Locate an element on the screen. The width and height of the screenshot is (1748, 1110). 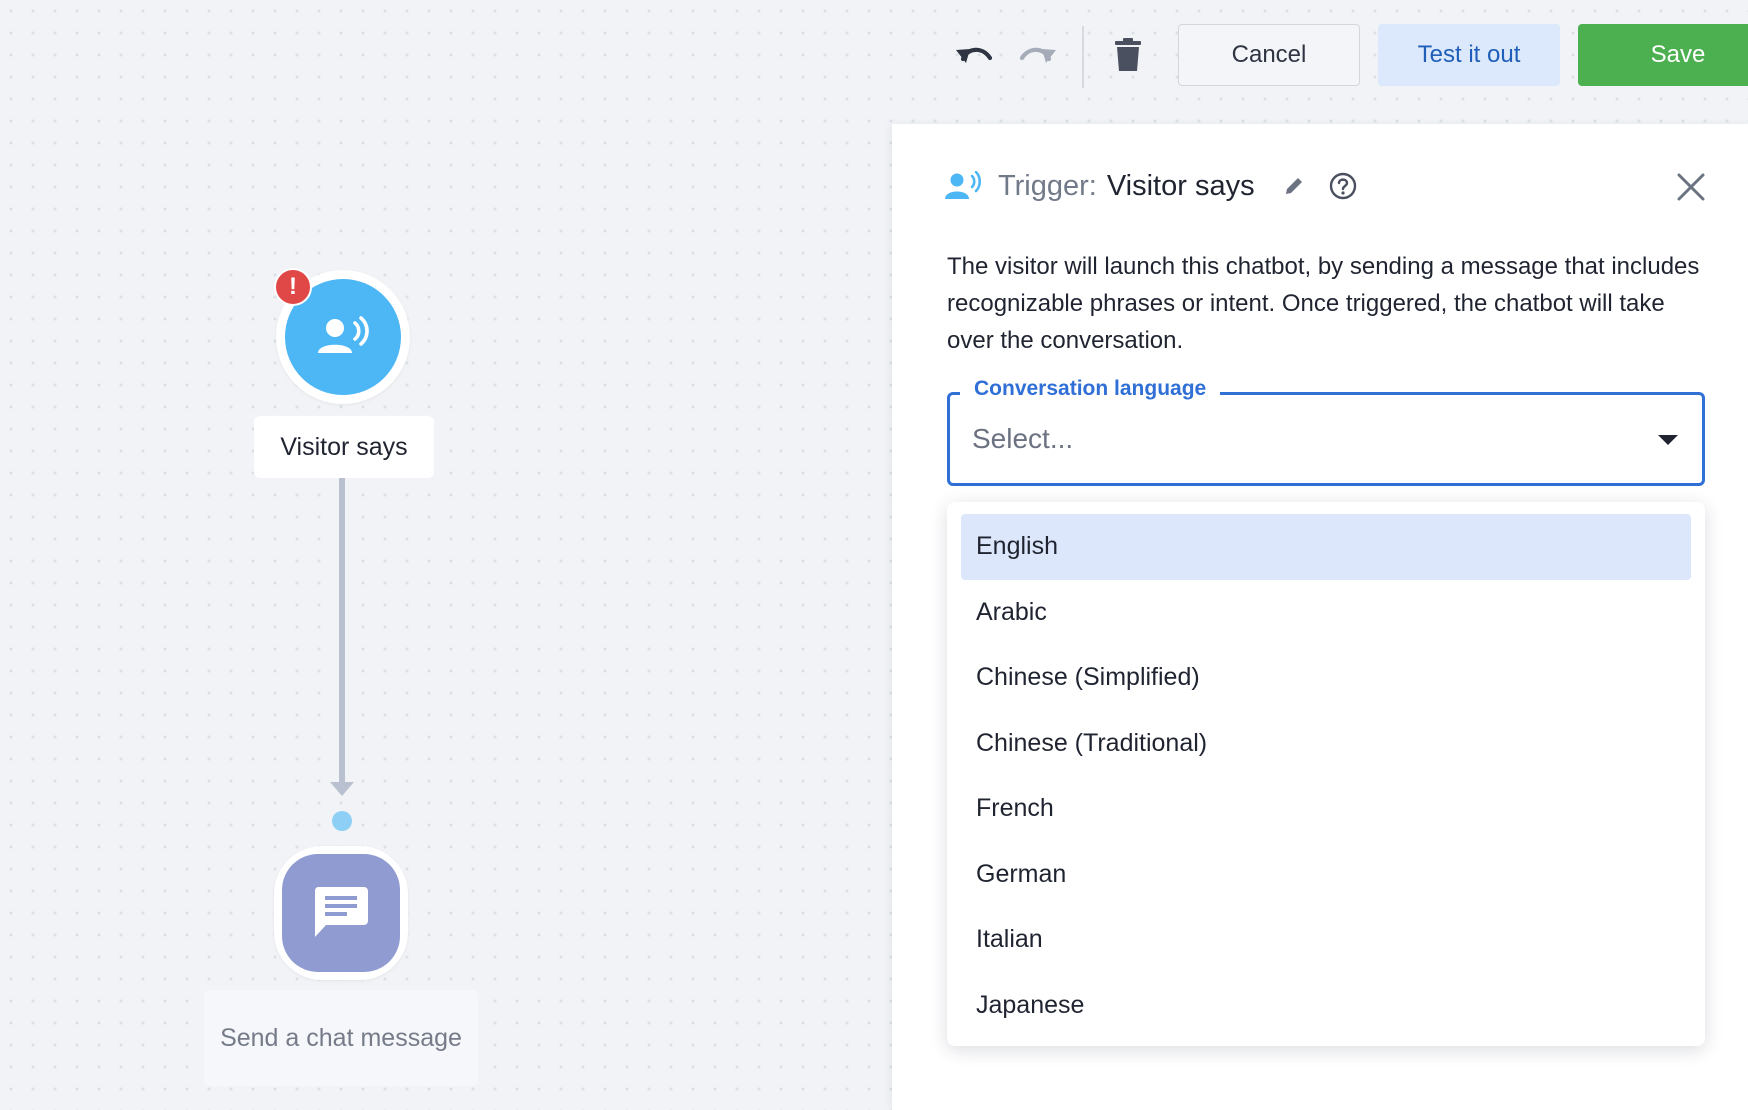
message-node-box is located at coordinates (341, 913).